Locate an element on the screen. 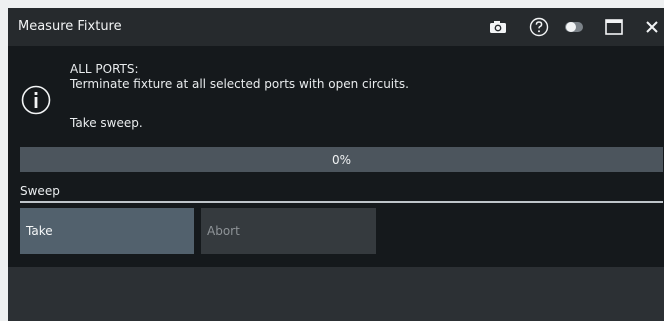 Image resolution: width=664 pixels, height=321 pixels. abort-button: Abort is located at coordinates (288, 231).